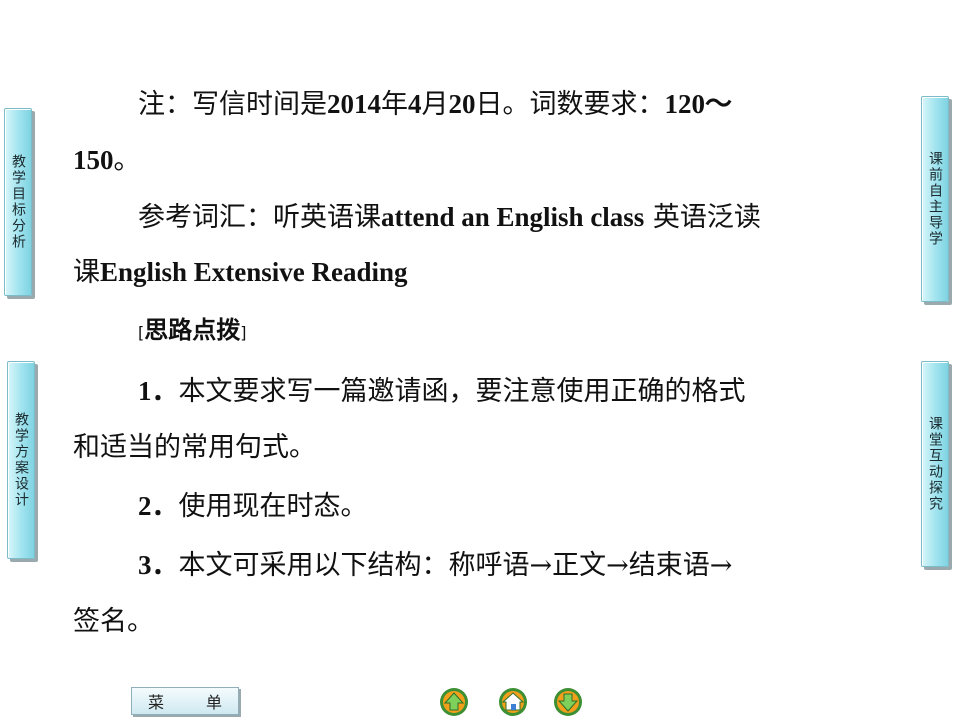 This screenshot has width=960, height=720. What do you see at coordinates (454, 702) in the screenshot?
I see `prev-arrow-icon` at bounding box center [454, 702].